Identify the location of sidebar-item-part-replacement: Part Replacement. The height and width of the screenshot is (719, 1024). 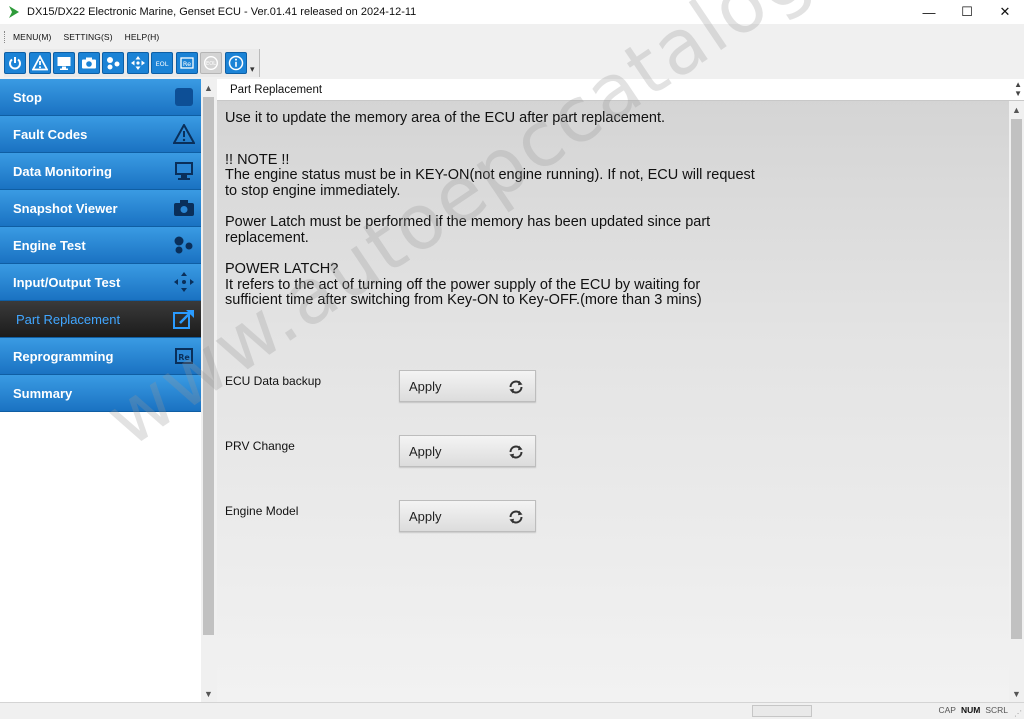
(100, 319).